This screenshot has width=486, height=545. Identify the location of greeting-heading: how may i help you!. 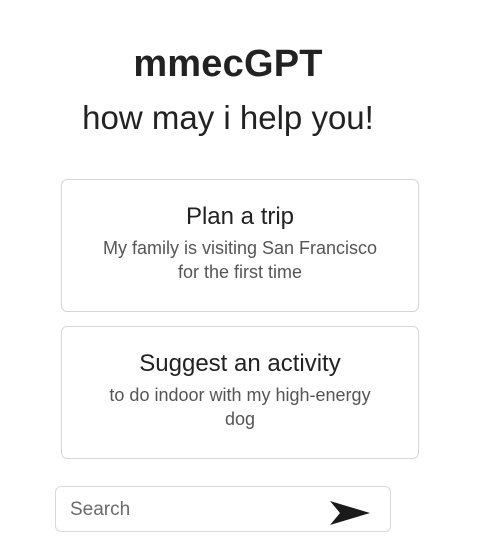
(228, 117).